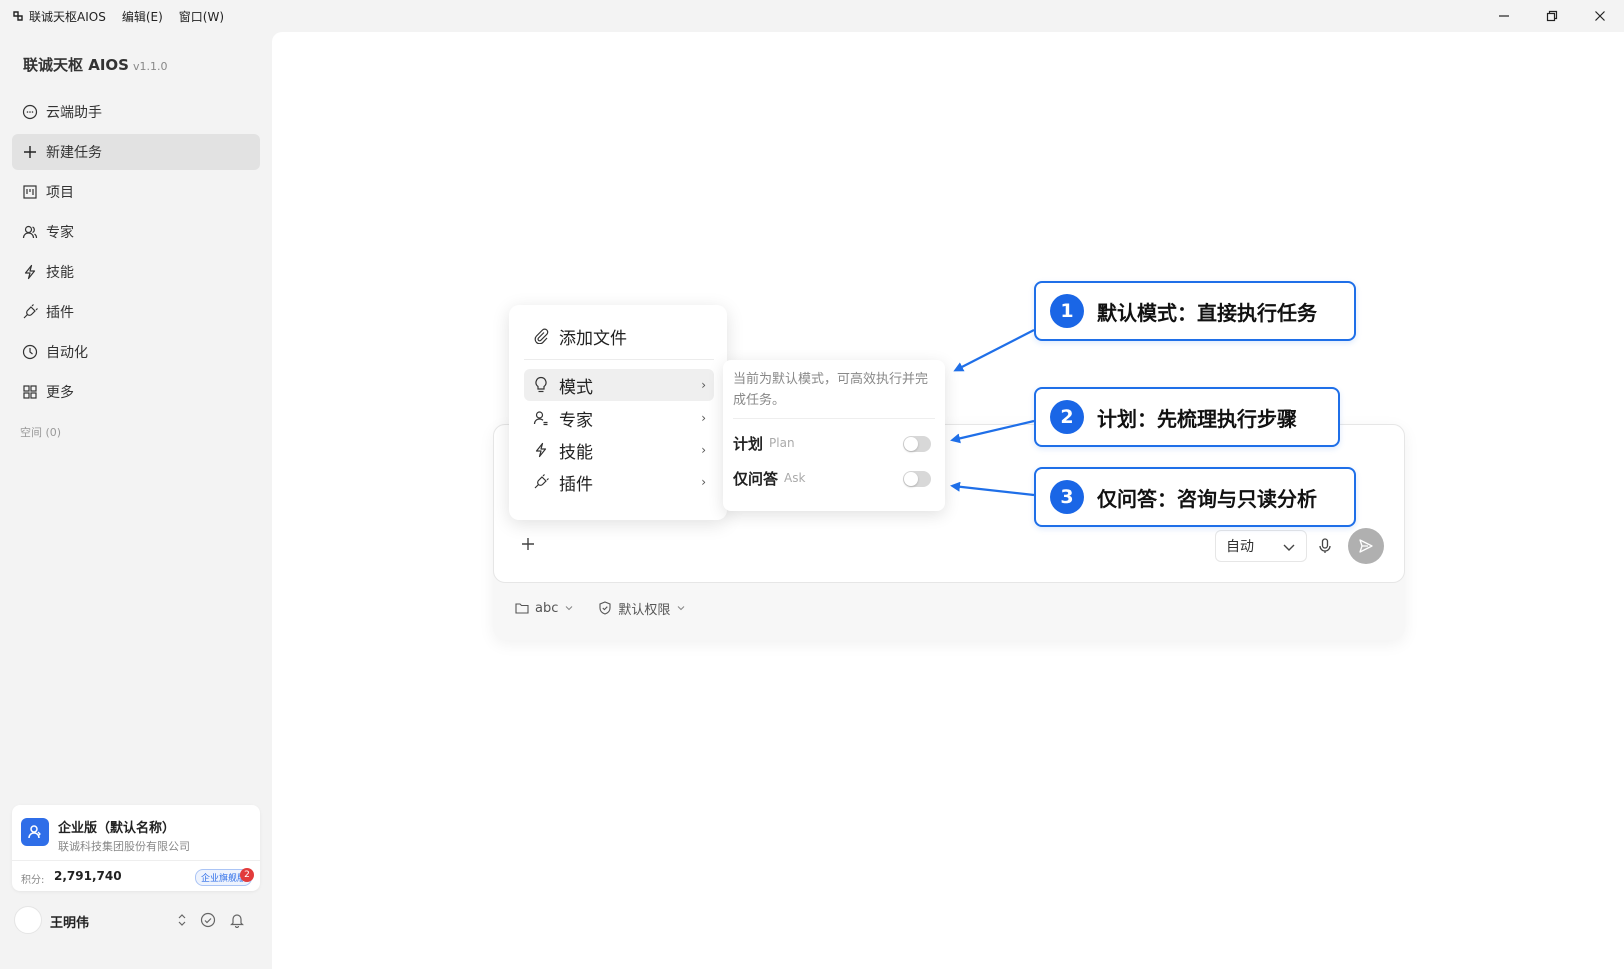  I want to click on switch-account-button, so click(182, 920).